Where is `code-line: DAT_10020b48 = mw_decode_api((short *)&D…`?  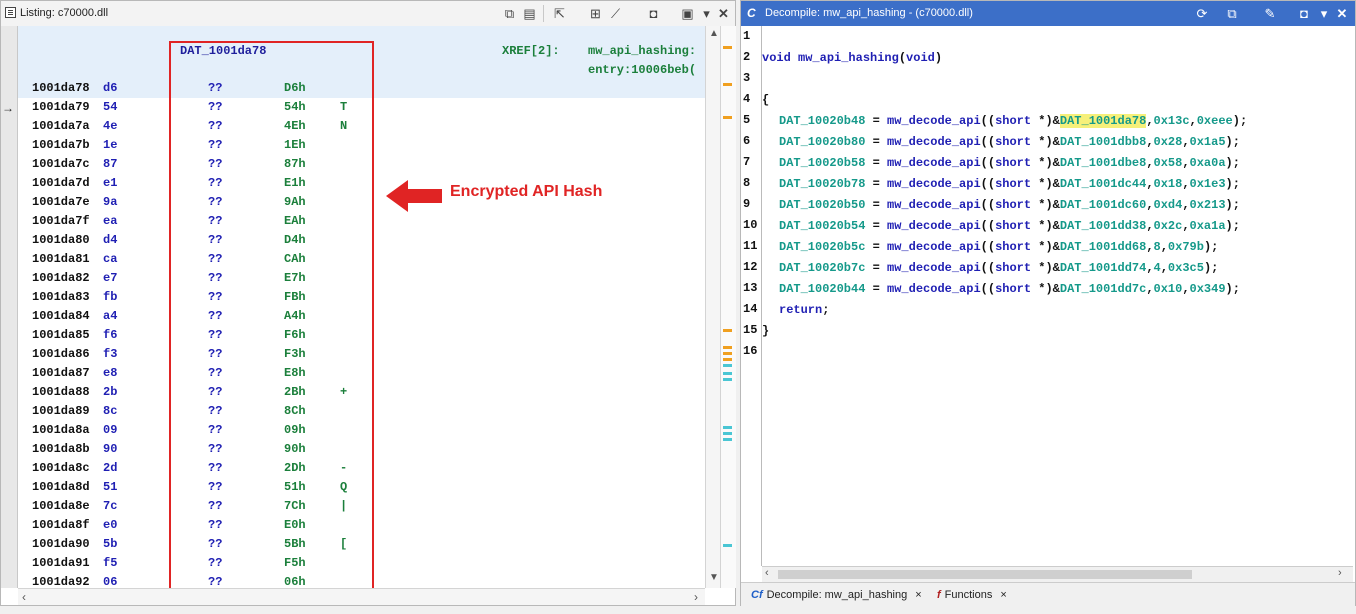 code-line: DAT_10020b48 = mw_decode_api((short *)&D… is located at coordinates (1004, 121).